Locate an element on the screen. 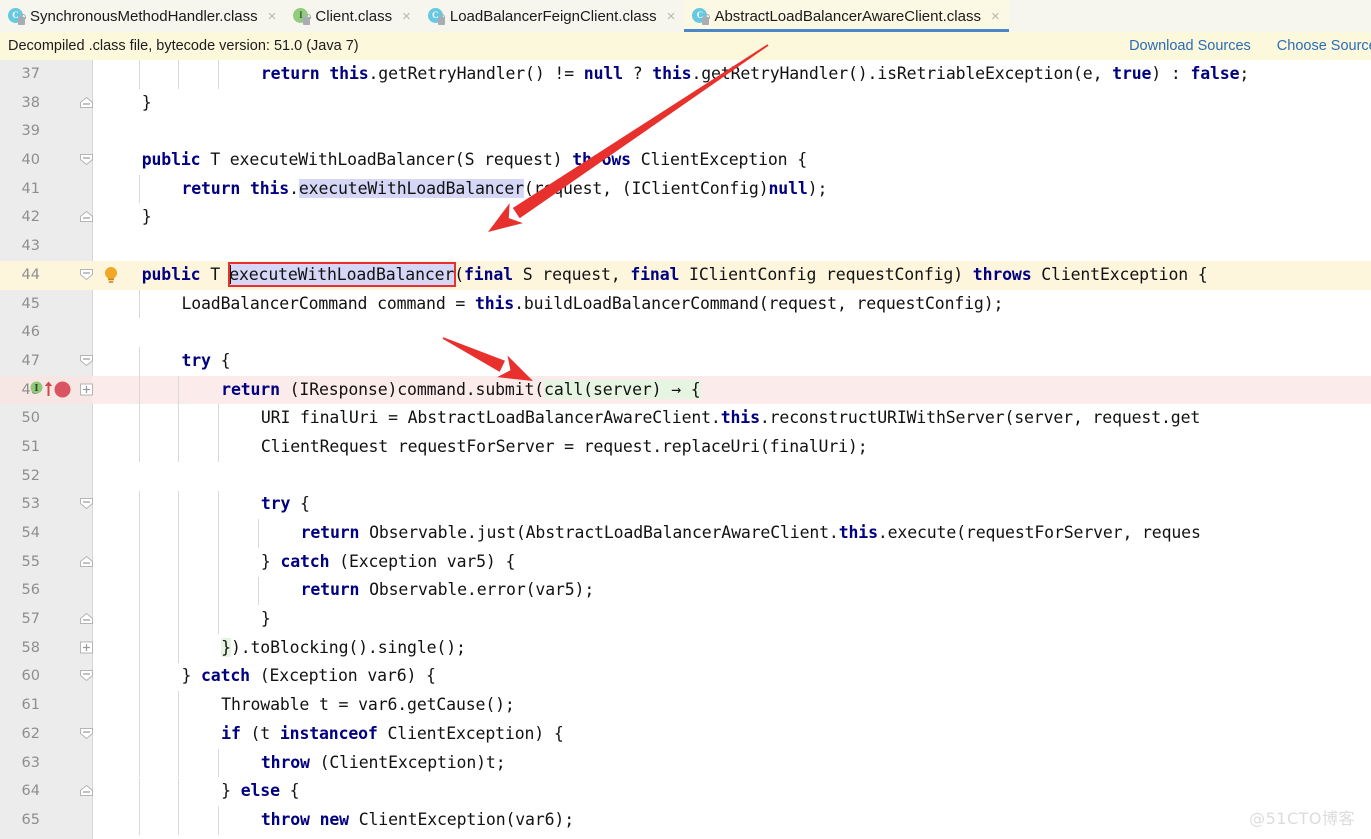  code-line: 61 Throwable t = var6.getCause(); is located at coordinates (685, 705).